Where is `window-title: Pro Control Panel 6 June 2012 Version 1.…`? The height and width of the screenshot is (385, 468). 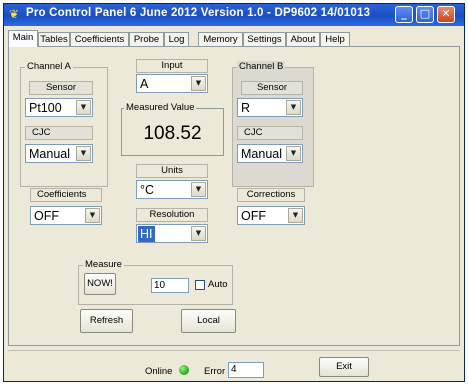 window-title: Pro Control Panel 6 June 2012 Version 1.… is located at coordinates (198, 13).